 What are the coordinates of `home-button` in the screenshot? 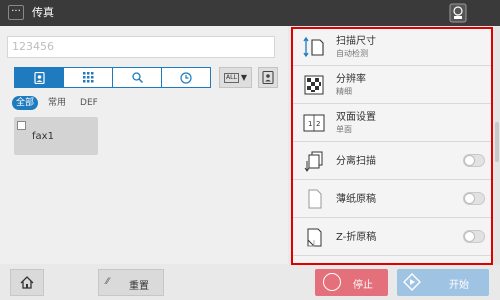 It's located at (27, 282).